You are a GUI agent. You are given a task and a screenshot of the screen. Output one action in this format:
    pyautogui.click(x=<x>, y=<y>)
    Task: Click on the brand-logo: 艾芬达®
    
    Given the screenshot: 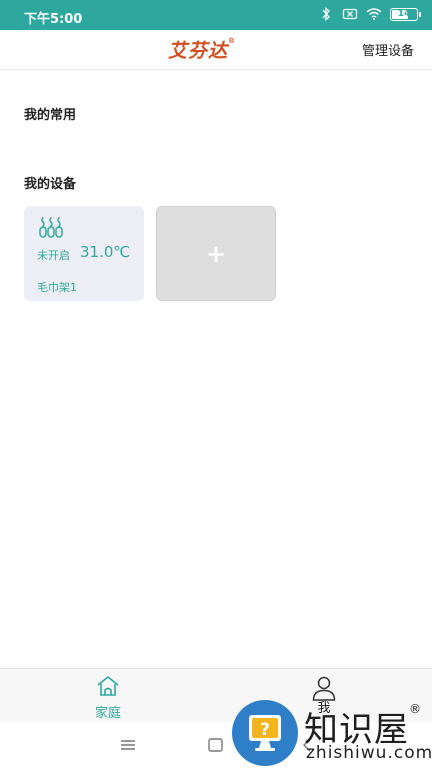 What is the action you would take?
    pyautogui.click(x=202, y=49)
    